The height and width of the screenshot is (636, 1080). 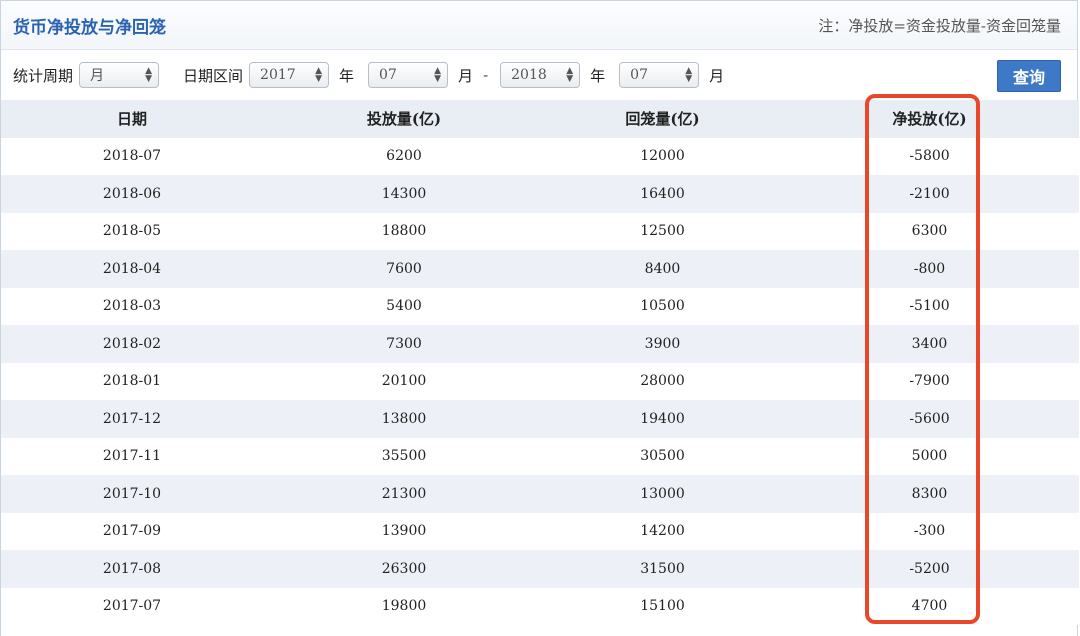 I want to click on cell-injection: 5400, so click(x=404, y=306).